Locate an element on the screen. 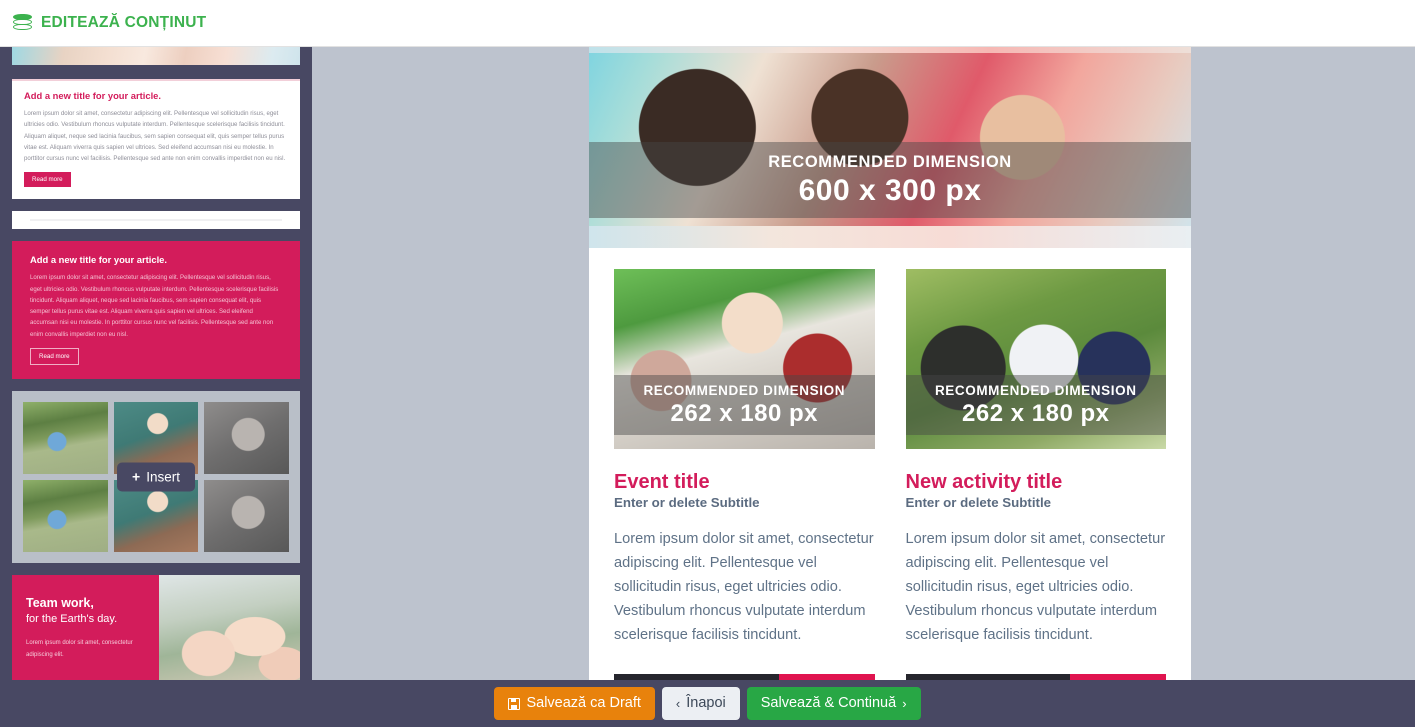 This screenshot has width=1415, height=727. divider-line is located at coordinates (156, 220).